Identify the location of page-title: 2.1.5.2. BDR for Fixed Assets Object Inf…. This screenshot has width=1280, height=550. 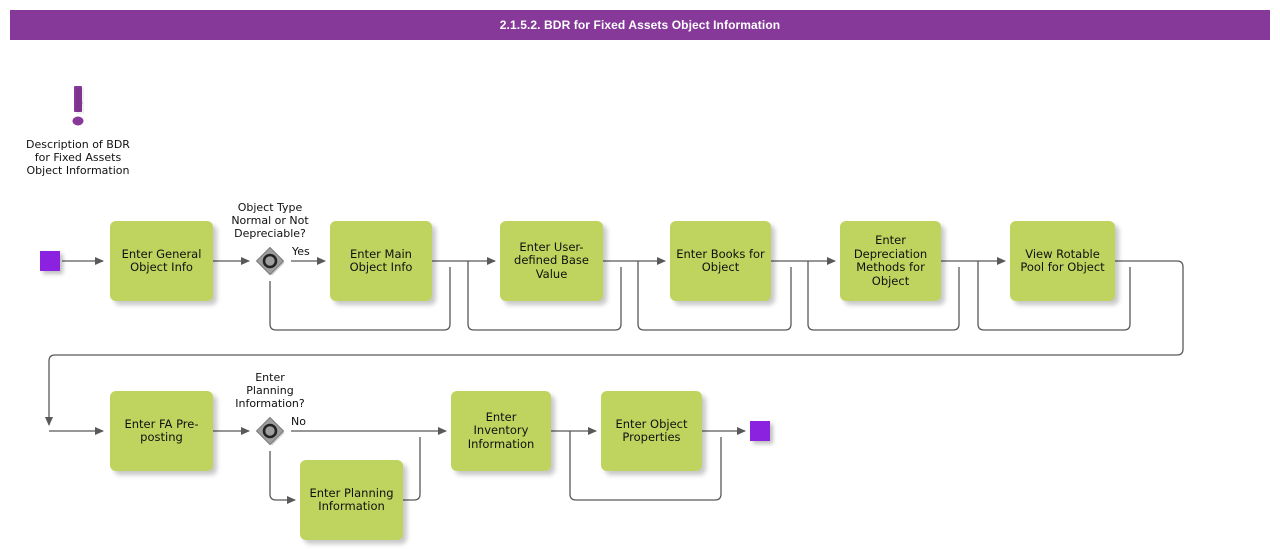
(640, 25).